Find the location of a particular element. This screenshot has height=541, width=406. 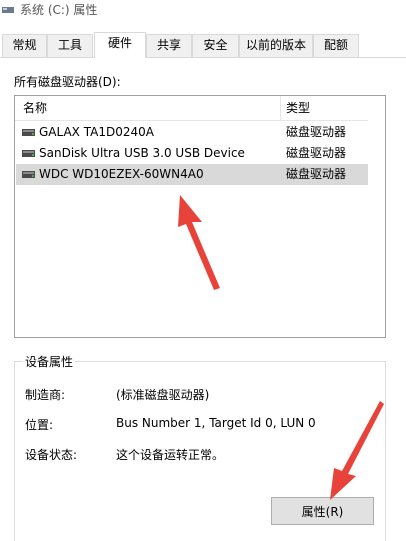

listview-header: 名称 类型 is located at coordinates (200, 108).